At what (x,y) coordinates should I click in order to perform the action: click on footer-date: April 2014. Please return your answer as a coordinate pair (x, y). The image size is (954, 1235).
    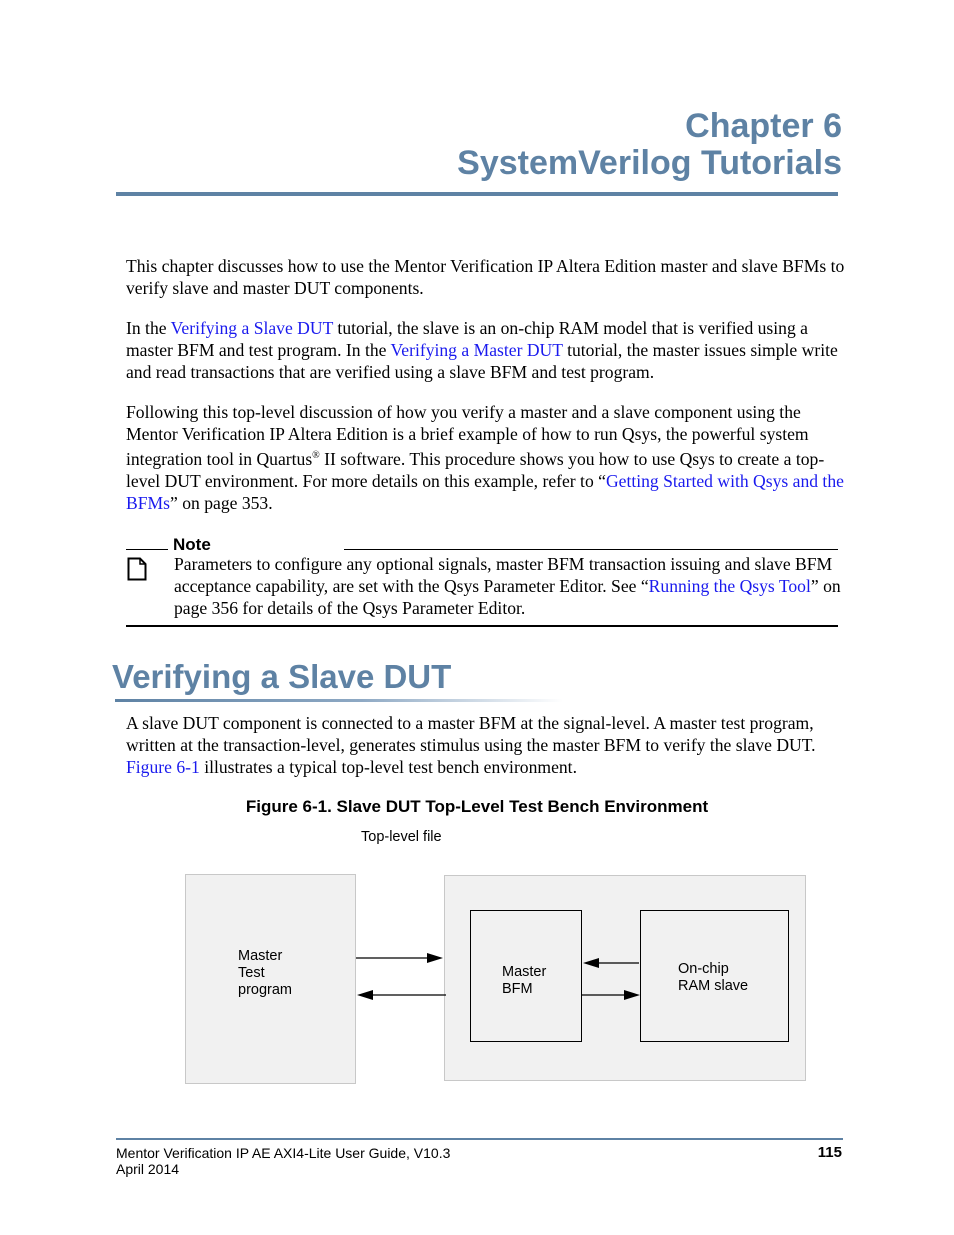
    Looking at the image, I should click on (148, 1169).